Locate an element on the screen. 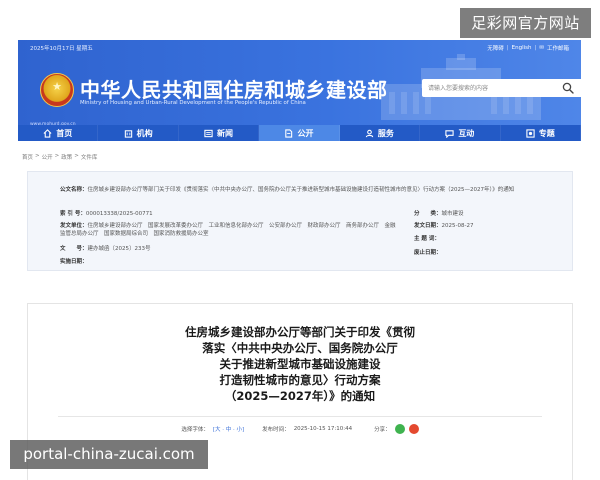 The height and width of the screenshot is (480, 600). breadcrumb: 首页 > 公开 > 政策 > 文件库 is located at coordinates (59, 157).